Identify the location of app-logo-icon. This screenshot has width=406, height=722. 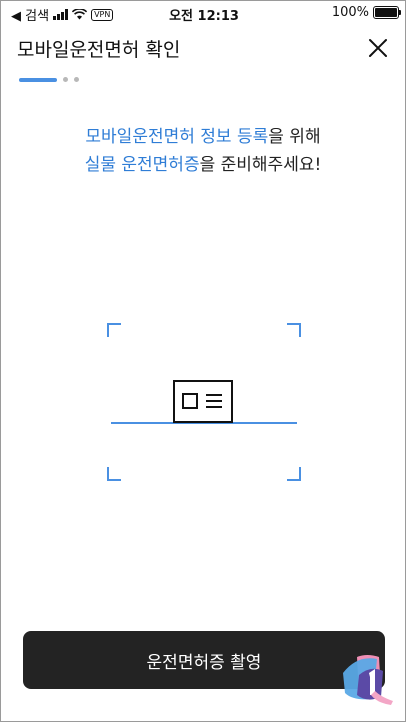
(366, 679).